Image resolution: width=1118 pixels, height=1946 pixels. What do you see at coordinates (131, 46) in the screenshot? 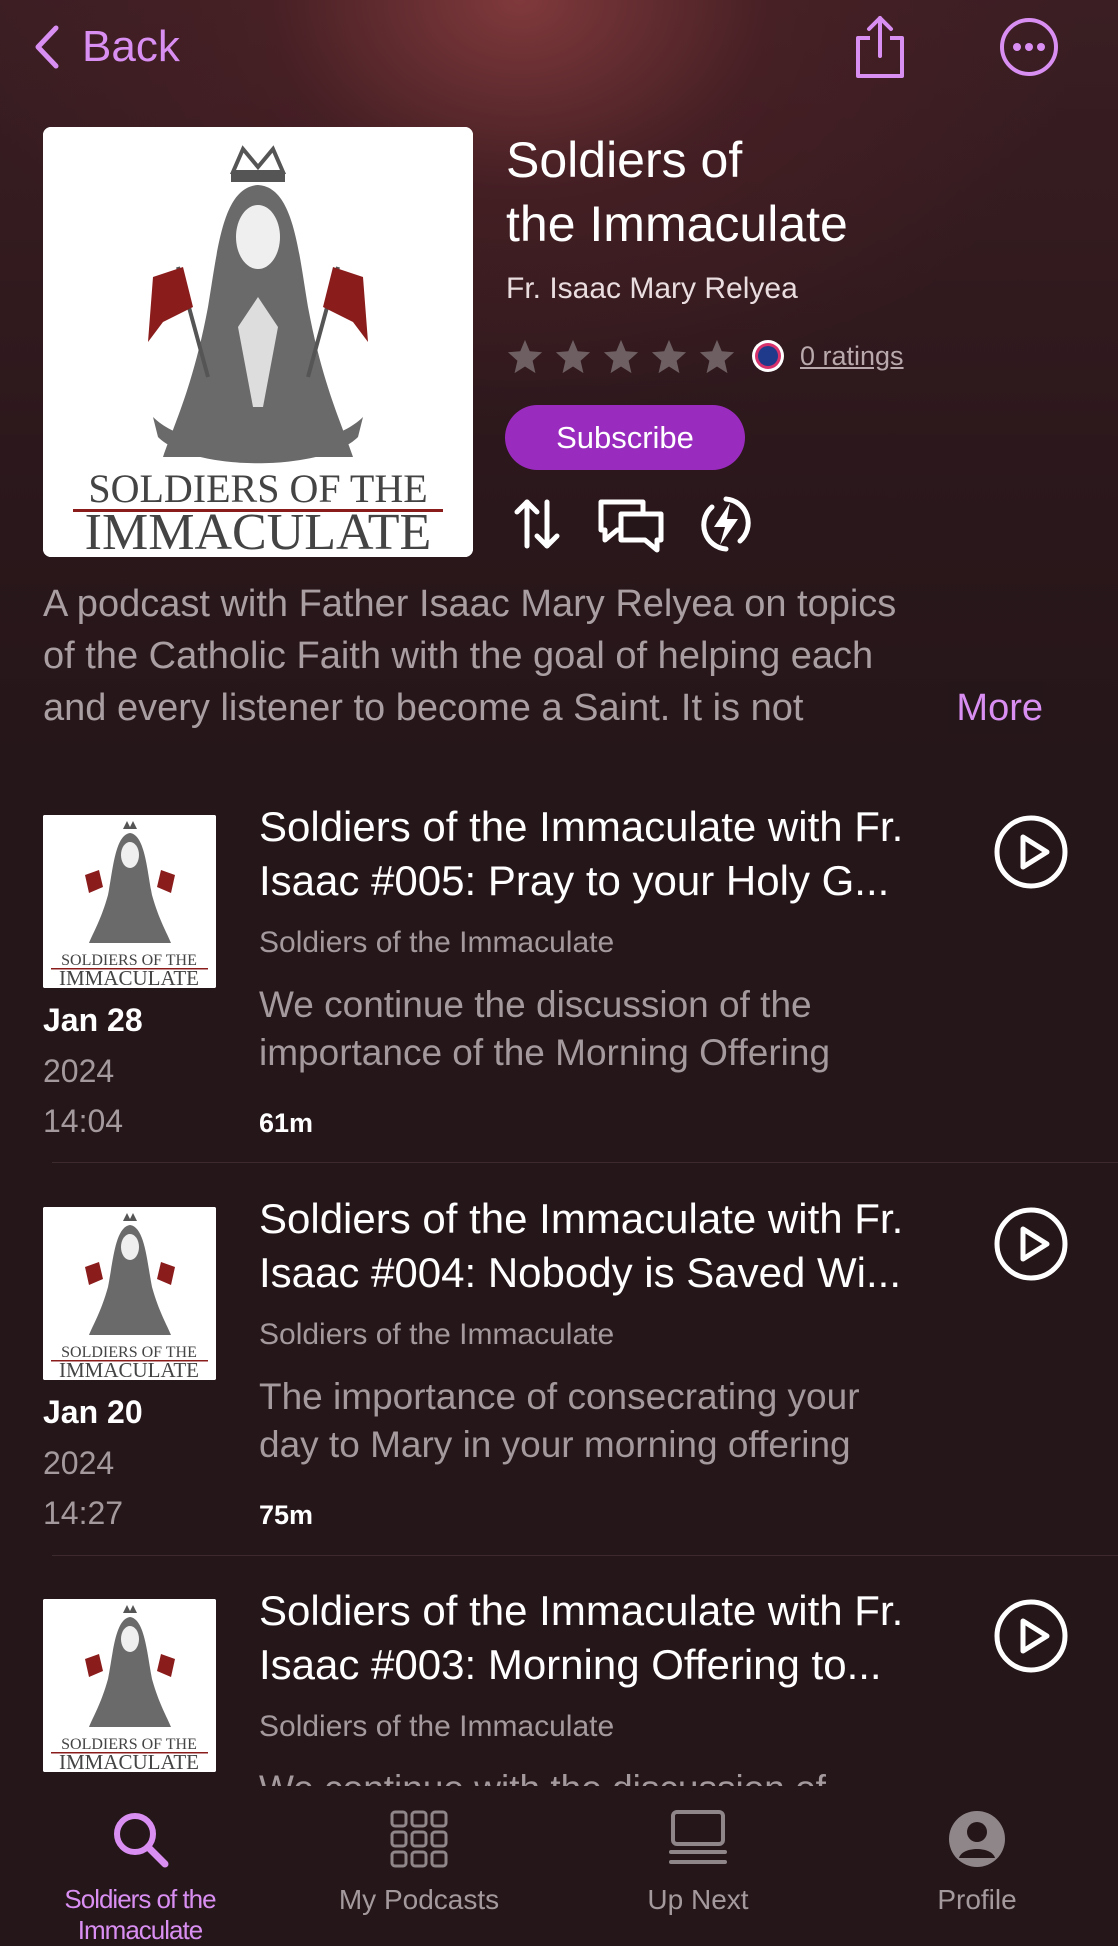
I see `back-label: Back` at bounding box center [131, 46].